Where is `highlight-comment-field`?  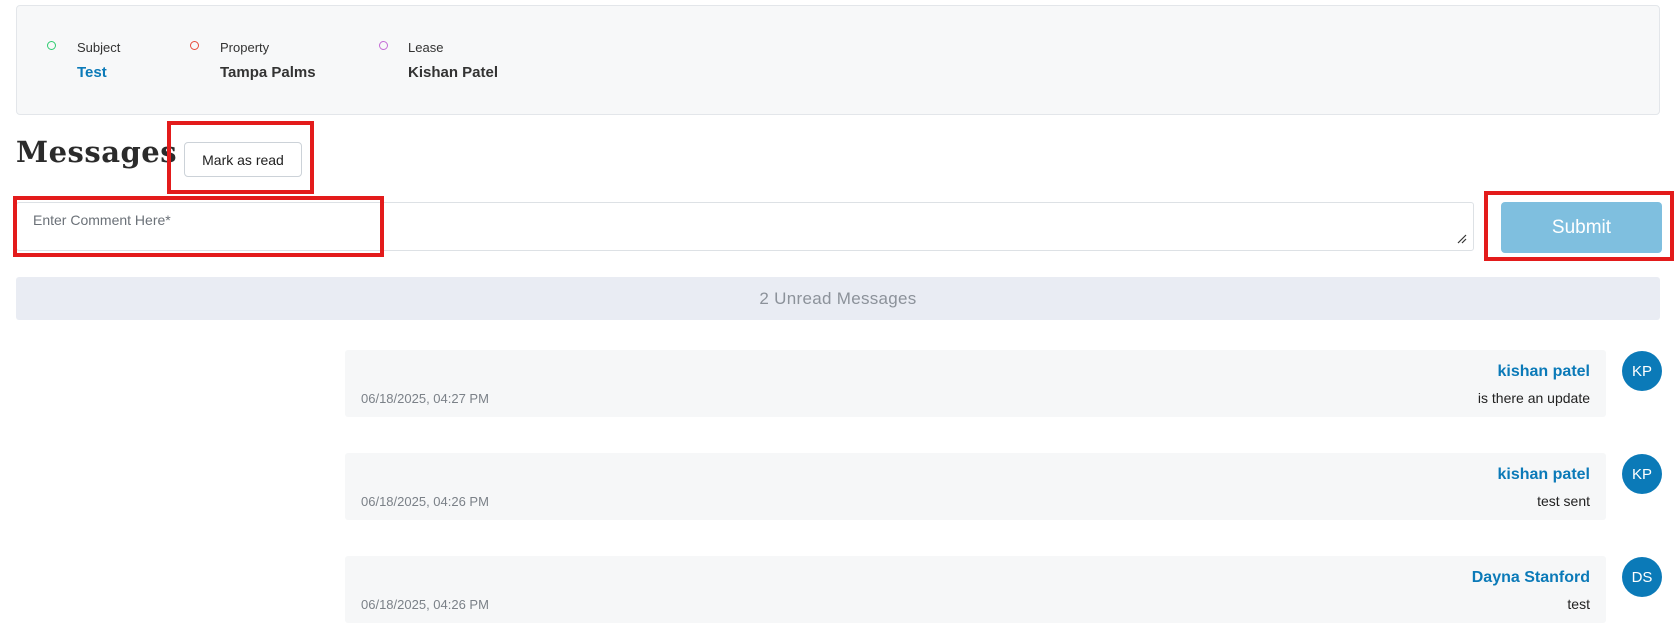
highlight-comment-field is located at coordinates (198, 226).